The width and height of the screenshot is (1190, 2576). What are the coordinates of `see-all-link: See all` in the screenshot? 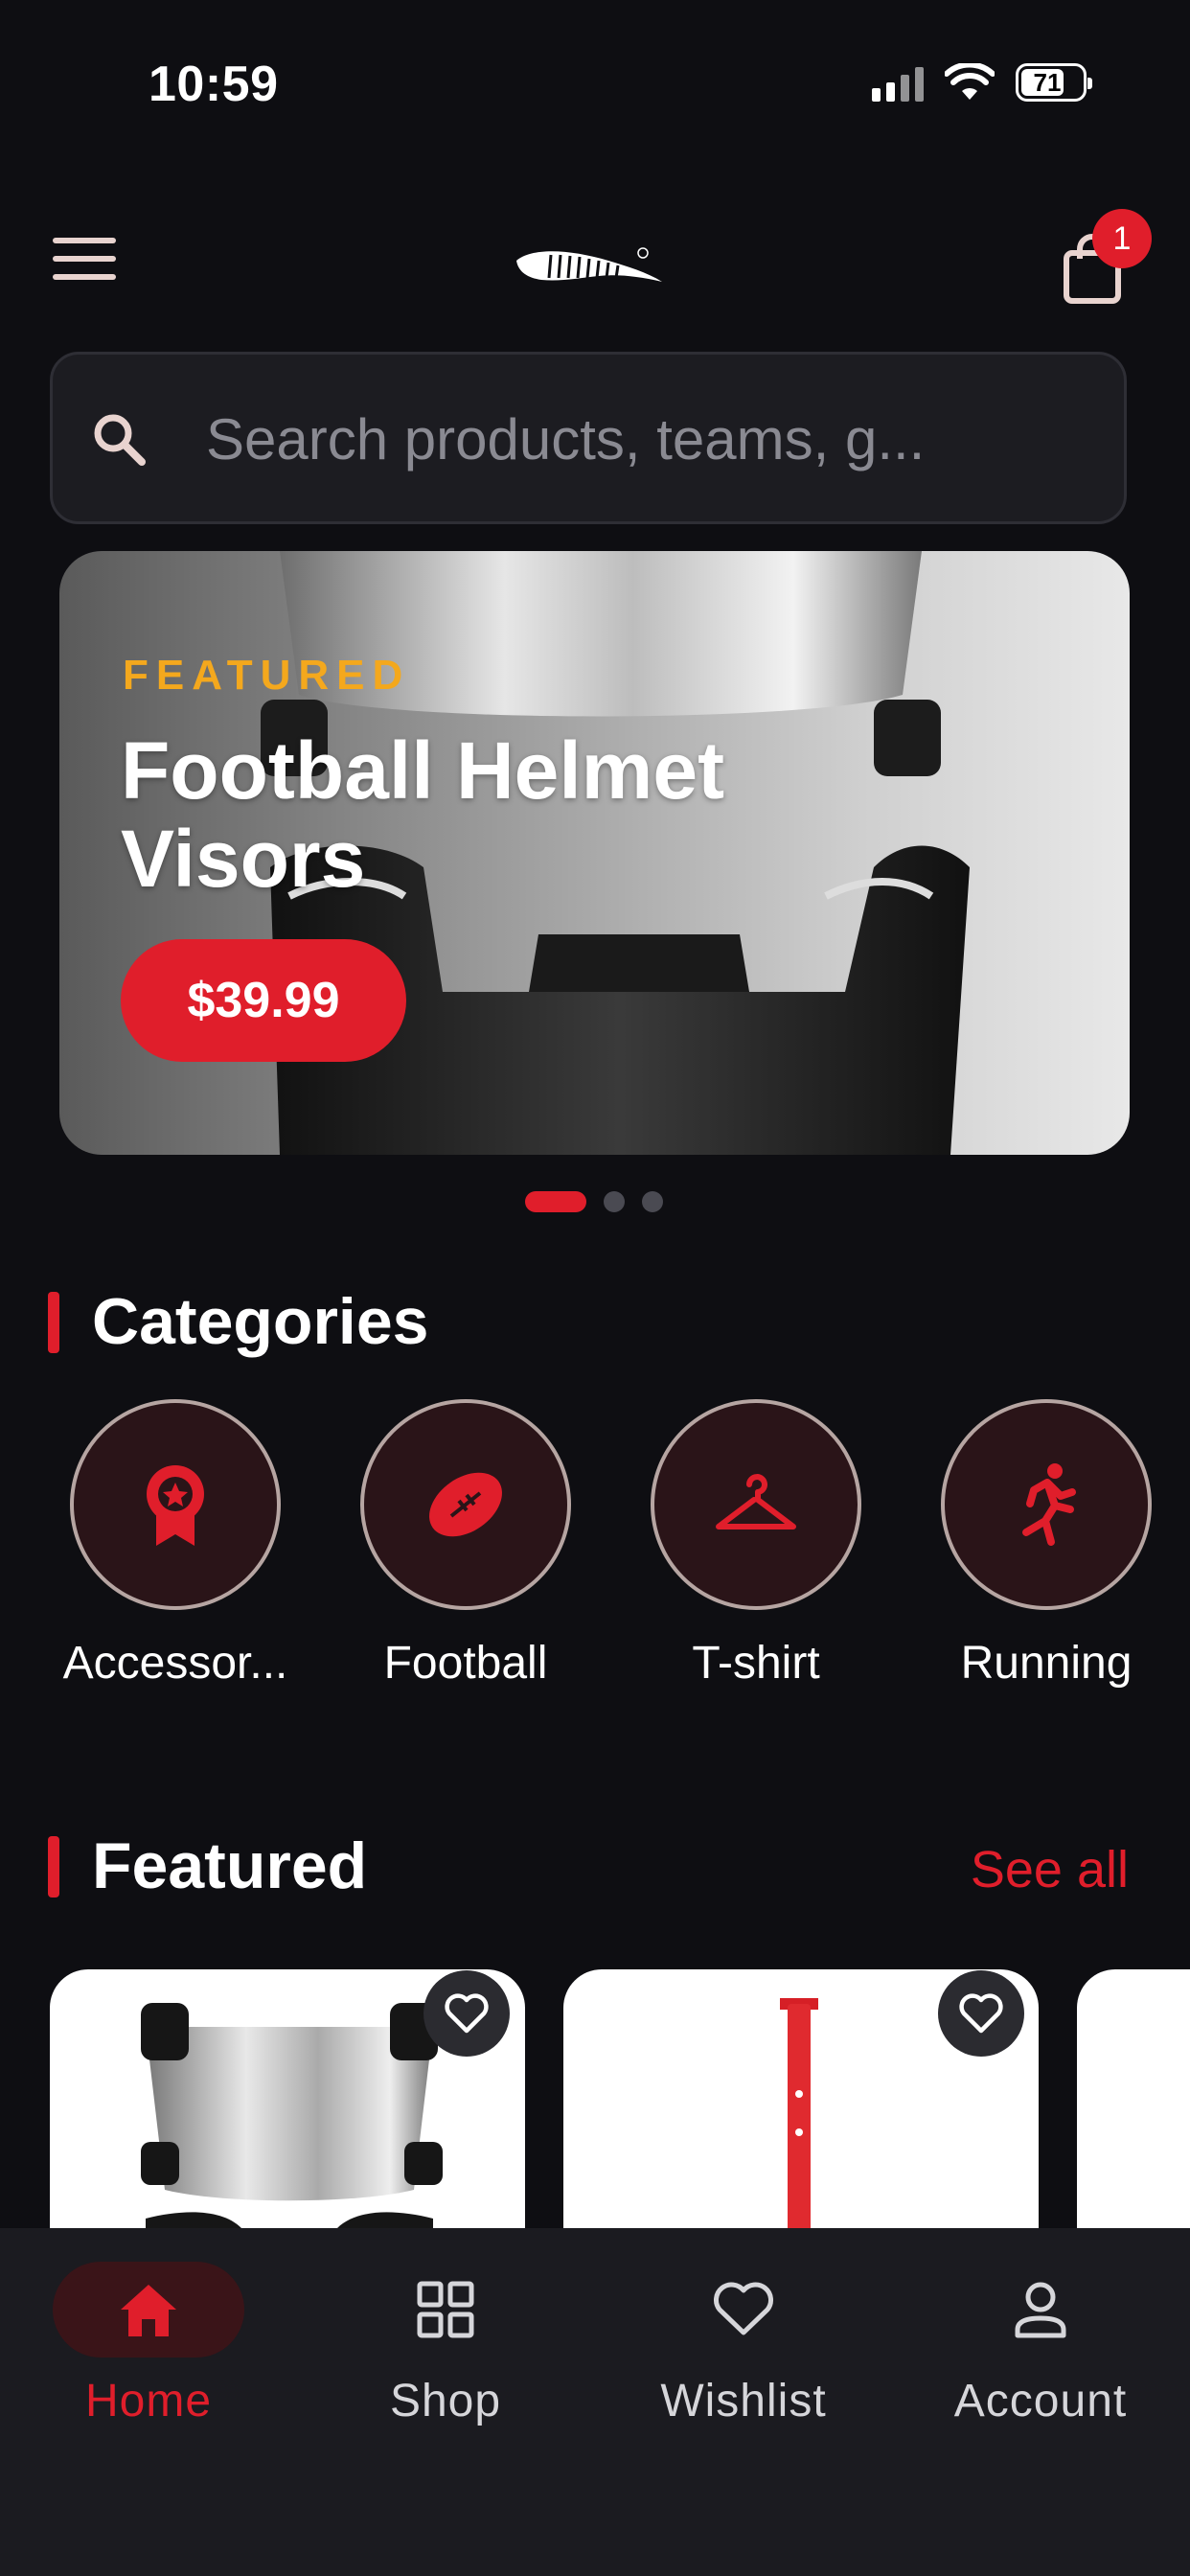 It's located at (1050, 1869).